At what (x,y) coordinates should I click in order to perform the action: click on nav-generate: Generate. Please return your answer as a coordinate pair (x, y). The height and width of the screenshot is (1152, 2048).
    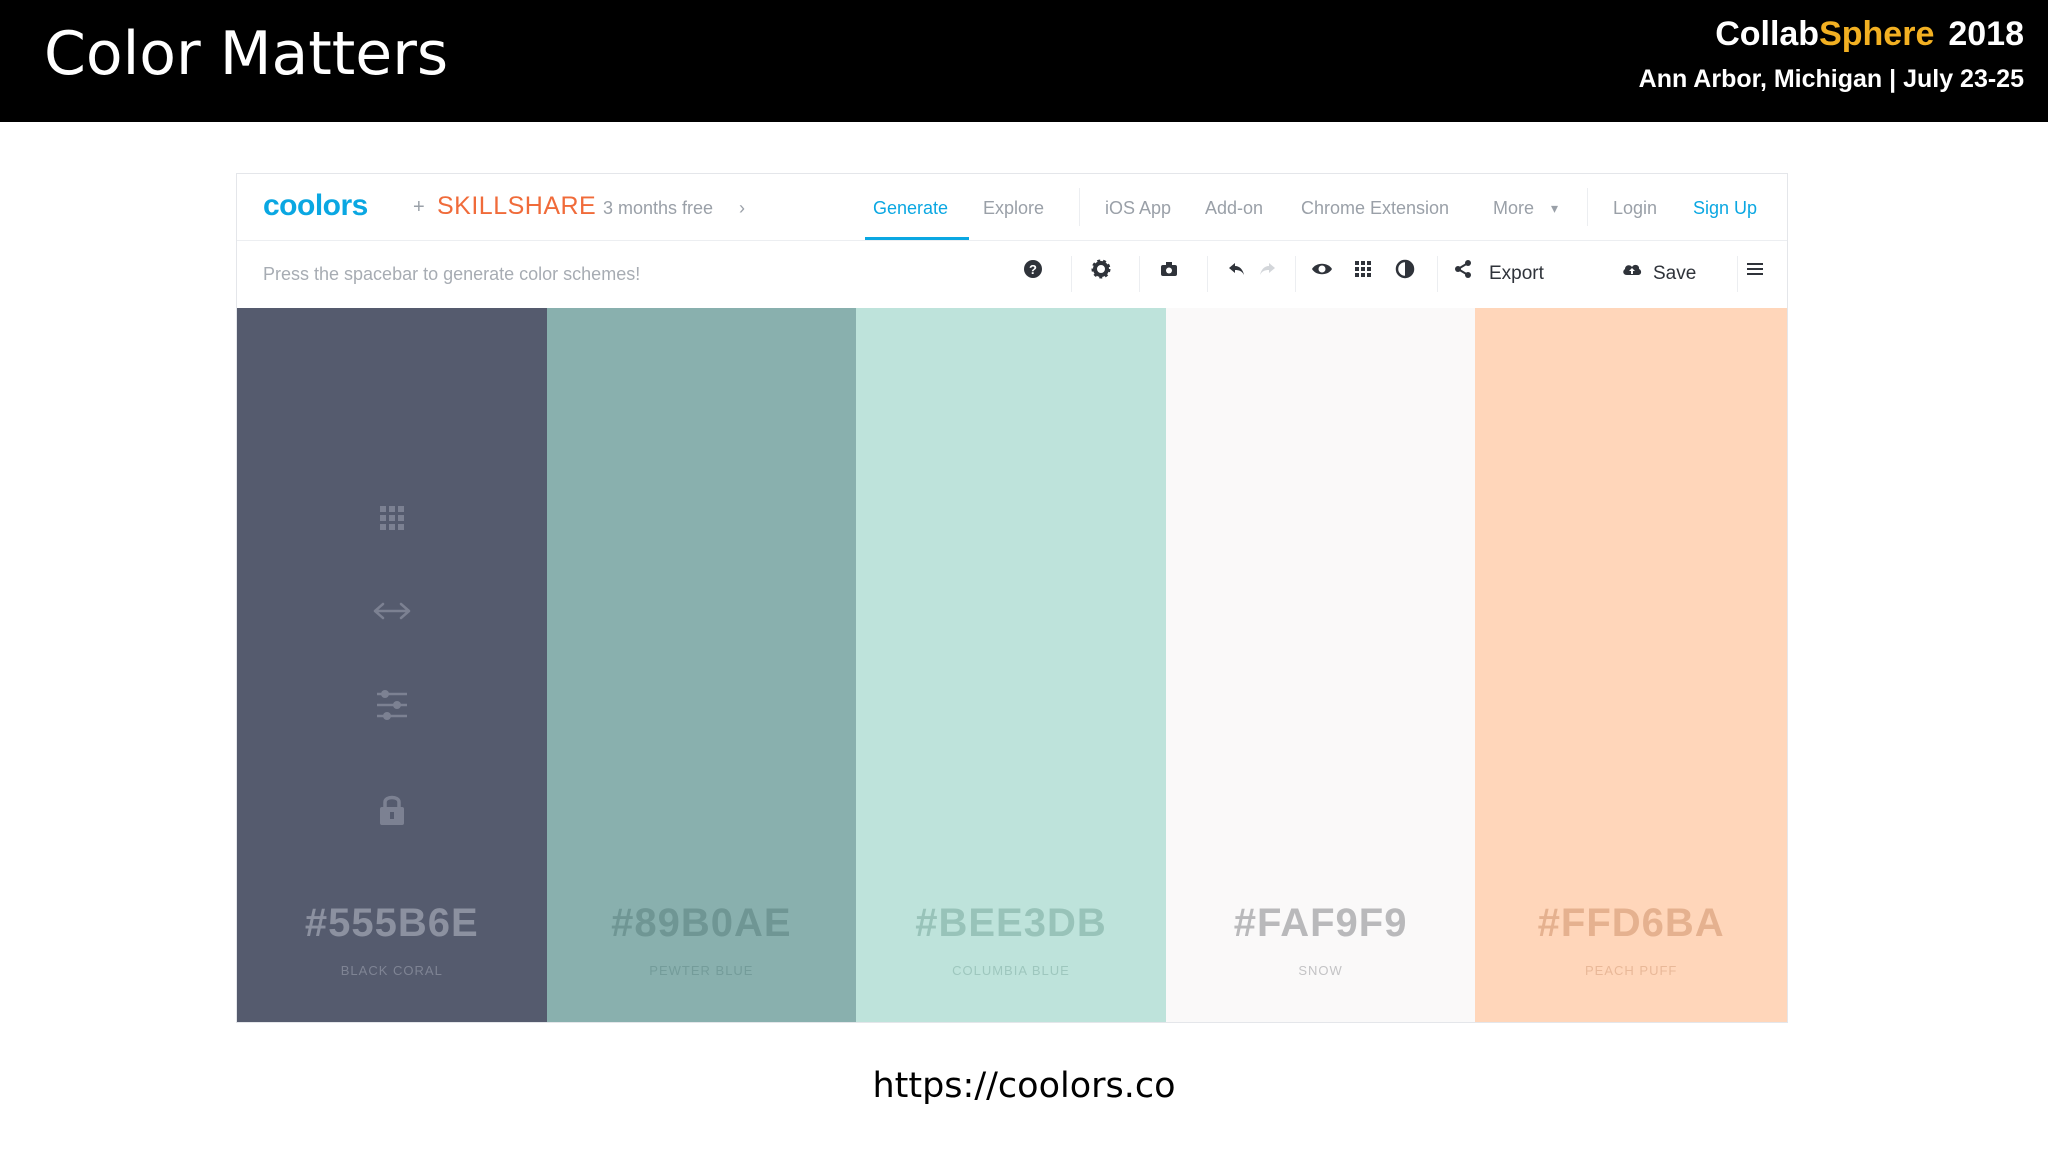
    Looking at the image, I should click on (910, 208).